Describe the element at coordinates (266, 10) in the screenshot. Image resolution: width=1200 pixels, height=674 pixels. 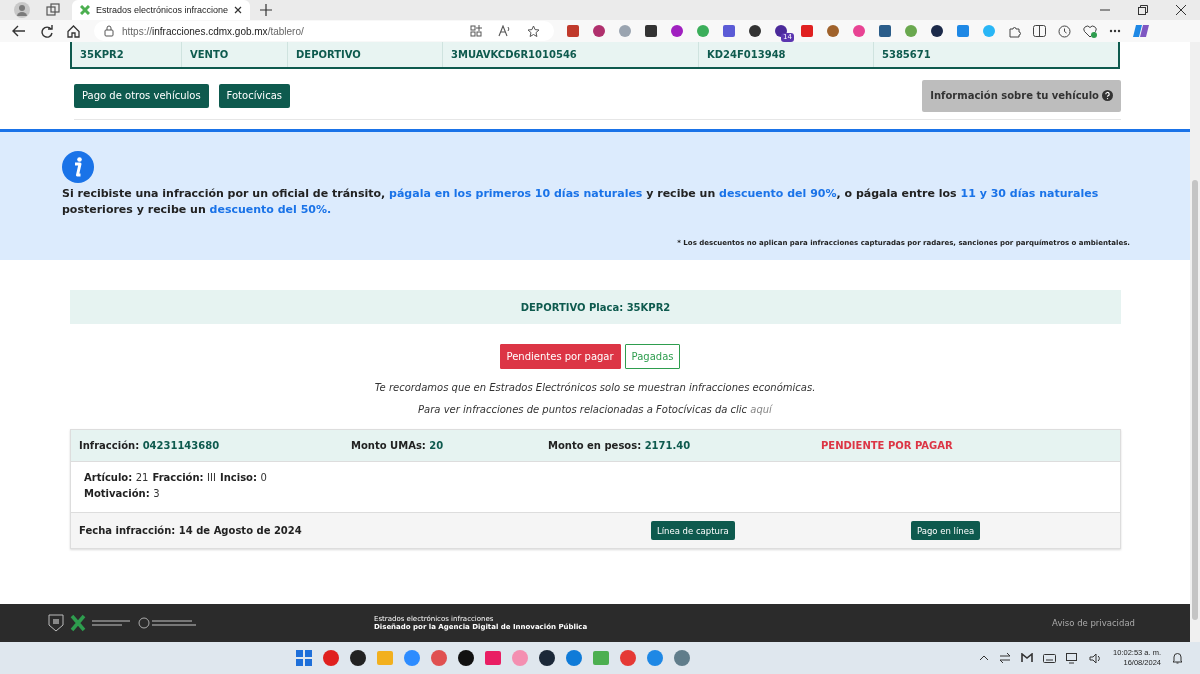
I see `new-tab-icon` at that location.